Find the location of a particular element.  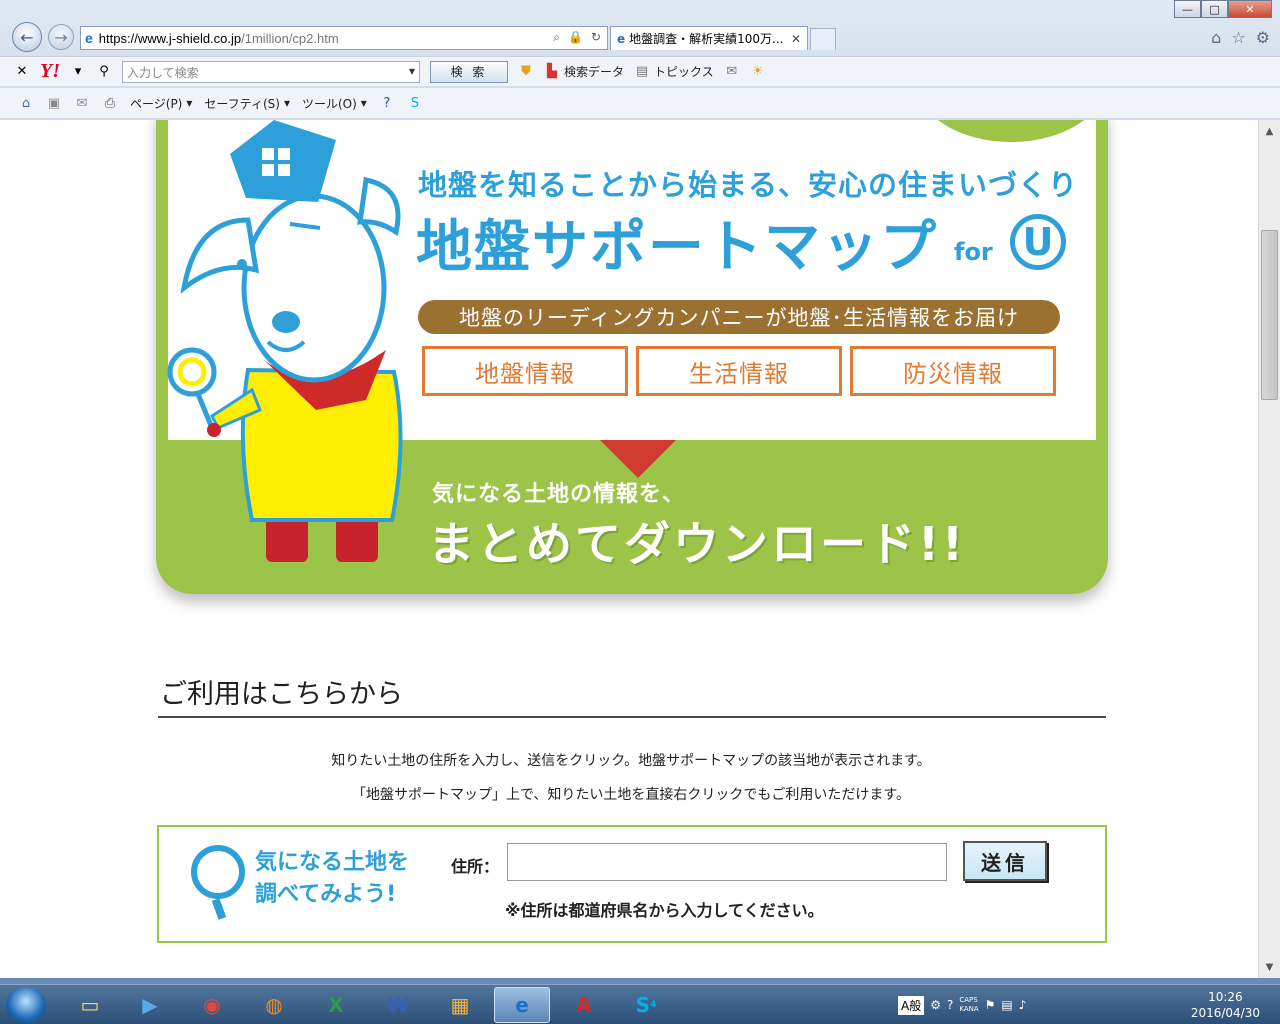

read-mail-icon: ✉ is located at coordinates (82, 103).